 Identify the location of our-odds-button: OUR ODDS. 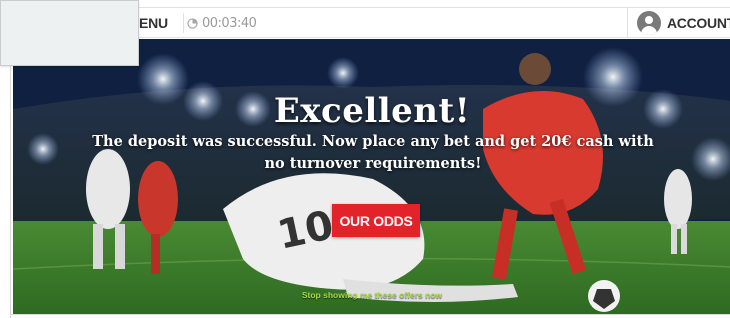
(376, 220).